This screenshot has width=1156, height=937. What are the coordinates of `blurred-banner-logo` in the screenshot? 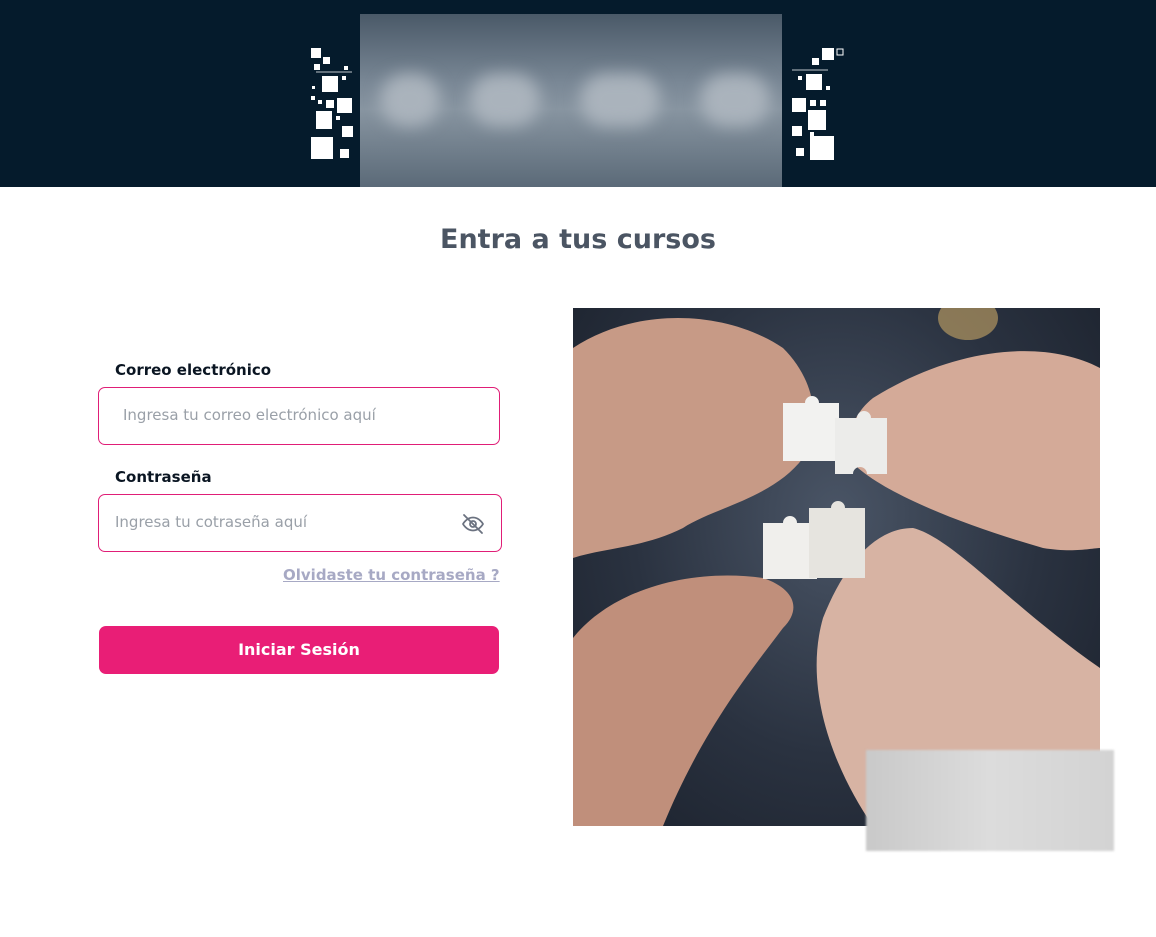 It's located at (571, 100).